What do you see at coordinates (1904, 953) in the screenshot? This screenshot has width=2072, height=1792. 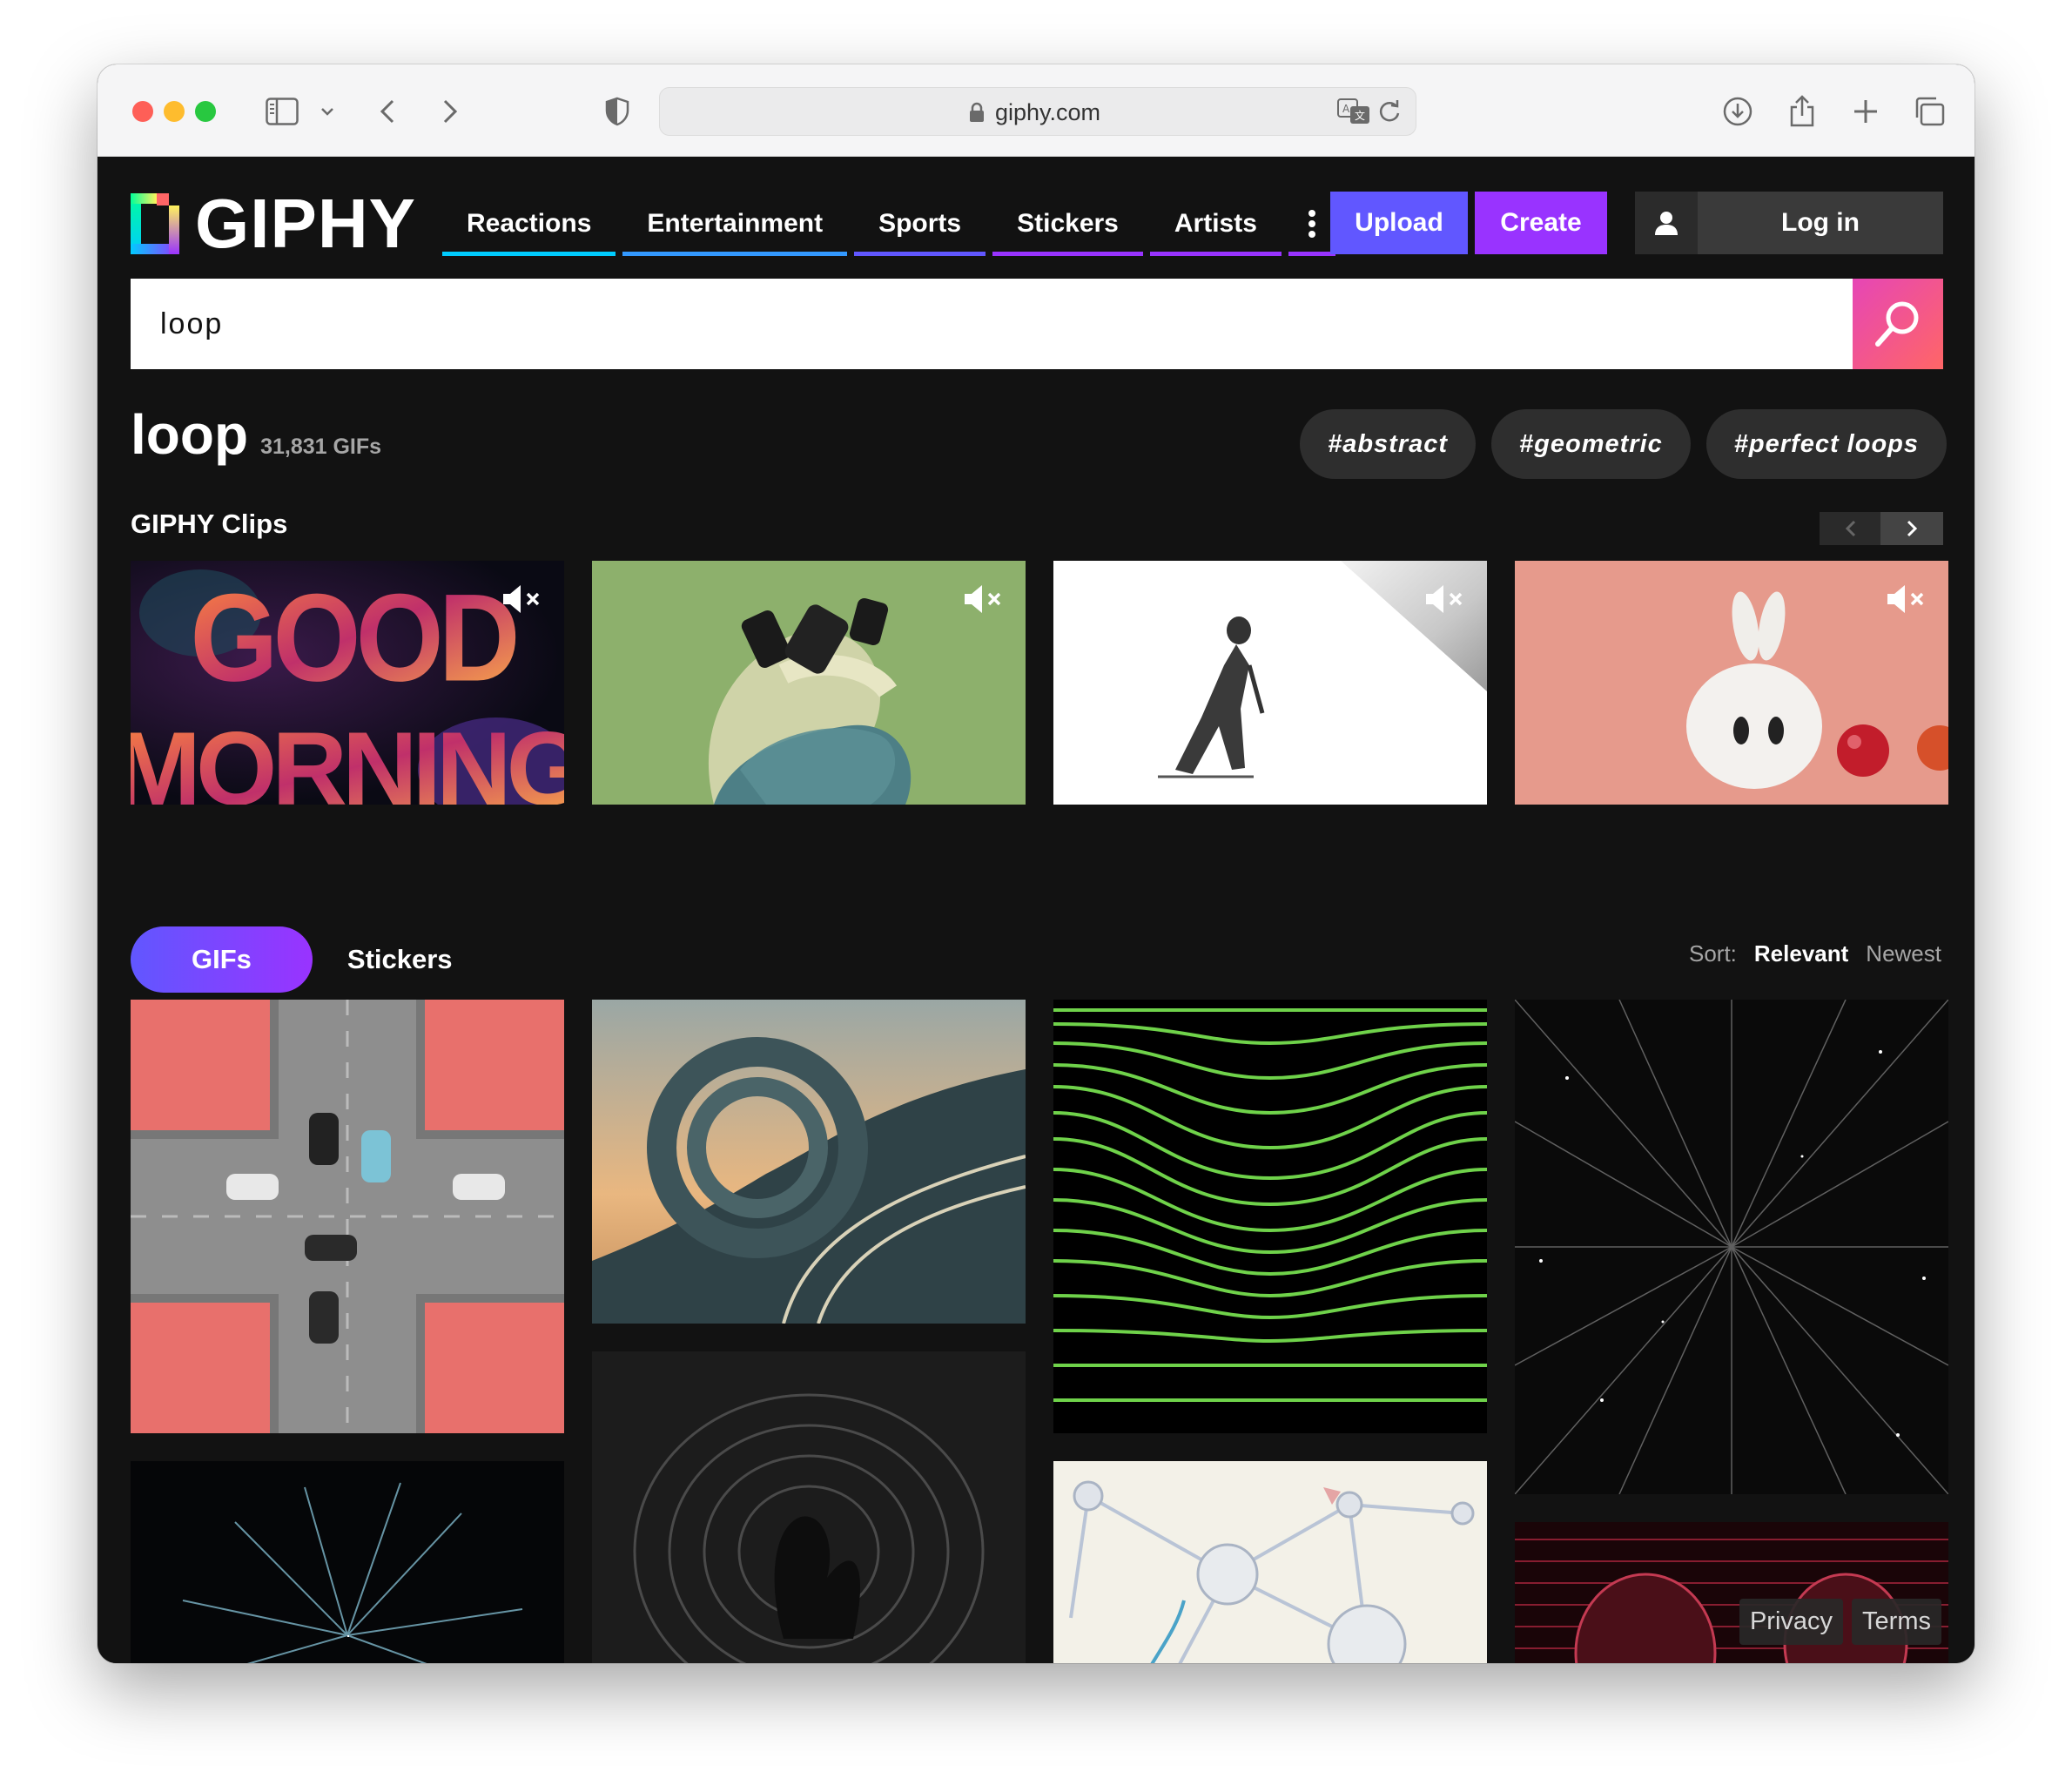 I see `sort-newest: Newest` at bounding box center [1904, 953].